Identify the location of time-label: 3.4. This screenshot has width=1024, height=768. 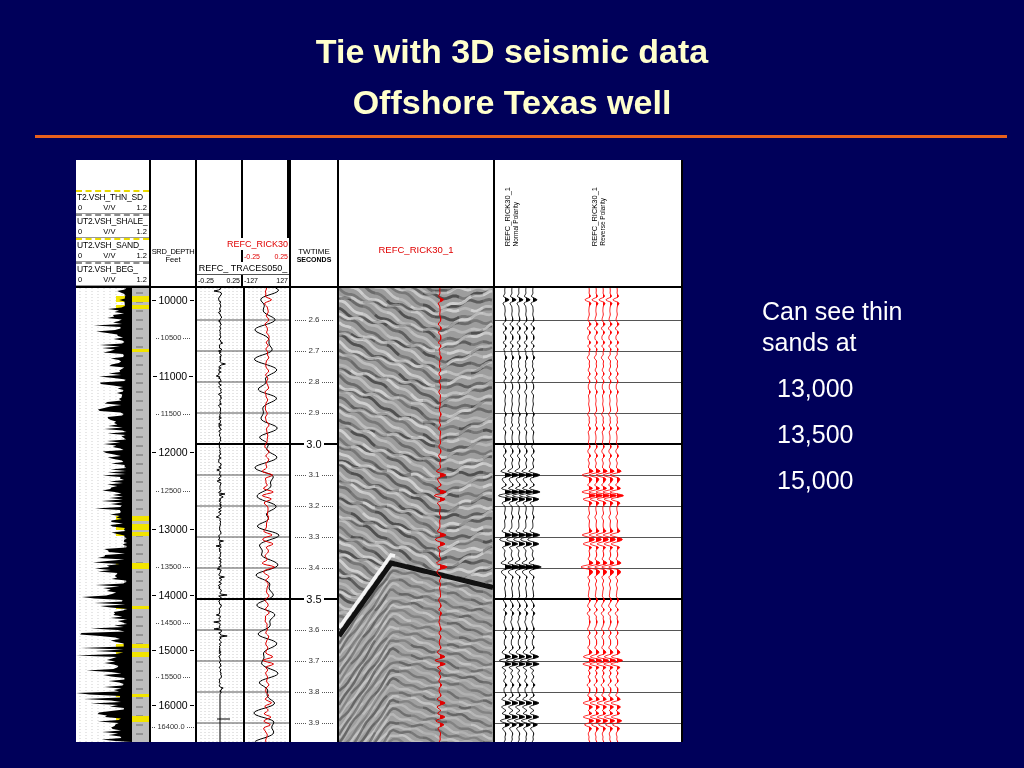
(314, 568).